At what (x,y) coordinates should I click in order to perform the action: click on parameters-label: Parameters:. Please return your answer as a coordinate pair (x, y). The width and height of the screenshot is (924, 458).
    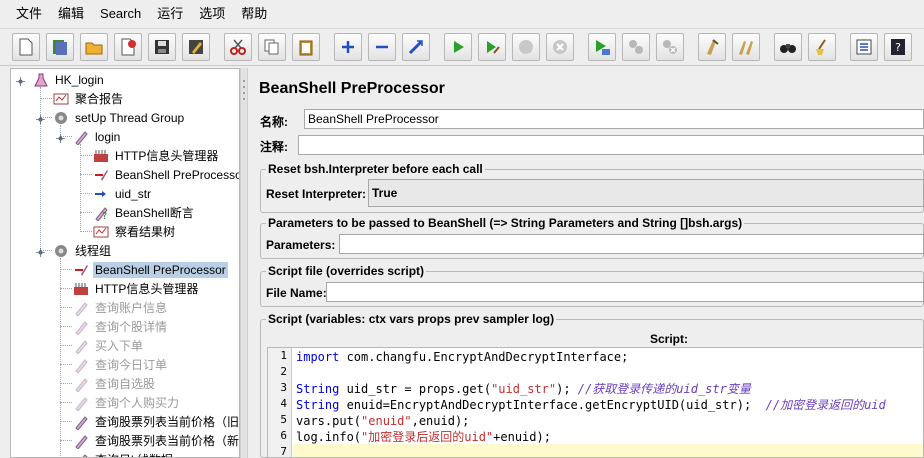
    Looking at the image, I should click on (301, 245).